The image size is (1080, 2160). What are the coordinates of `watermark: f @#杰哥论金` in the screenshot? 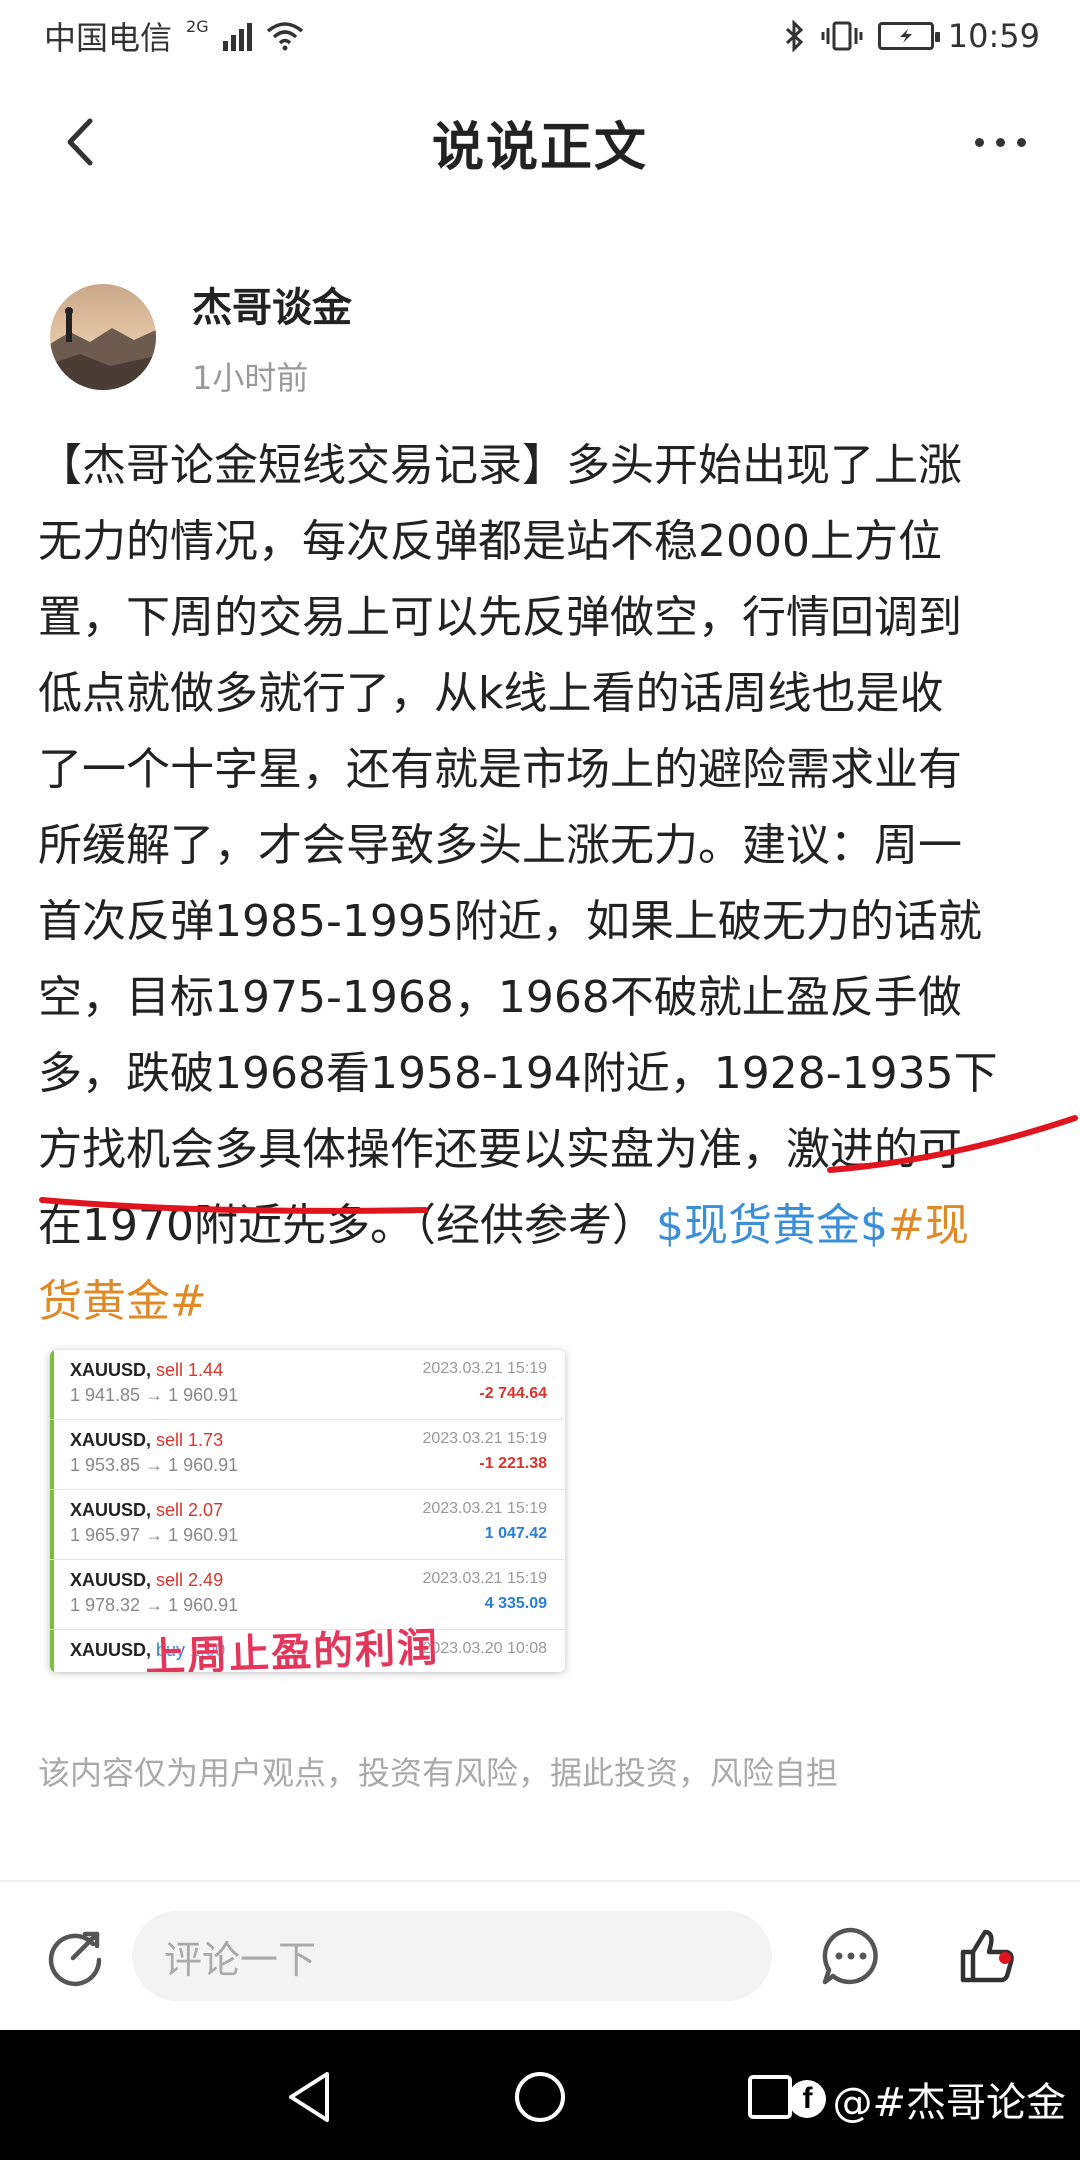 It's located at (927, 2099).